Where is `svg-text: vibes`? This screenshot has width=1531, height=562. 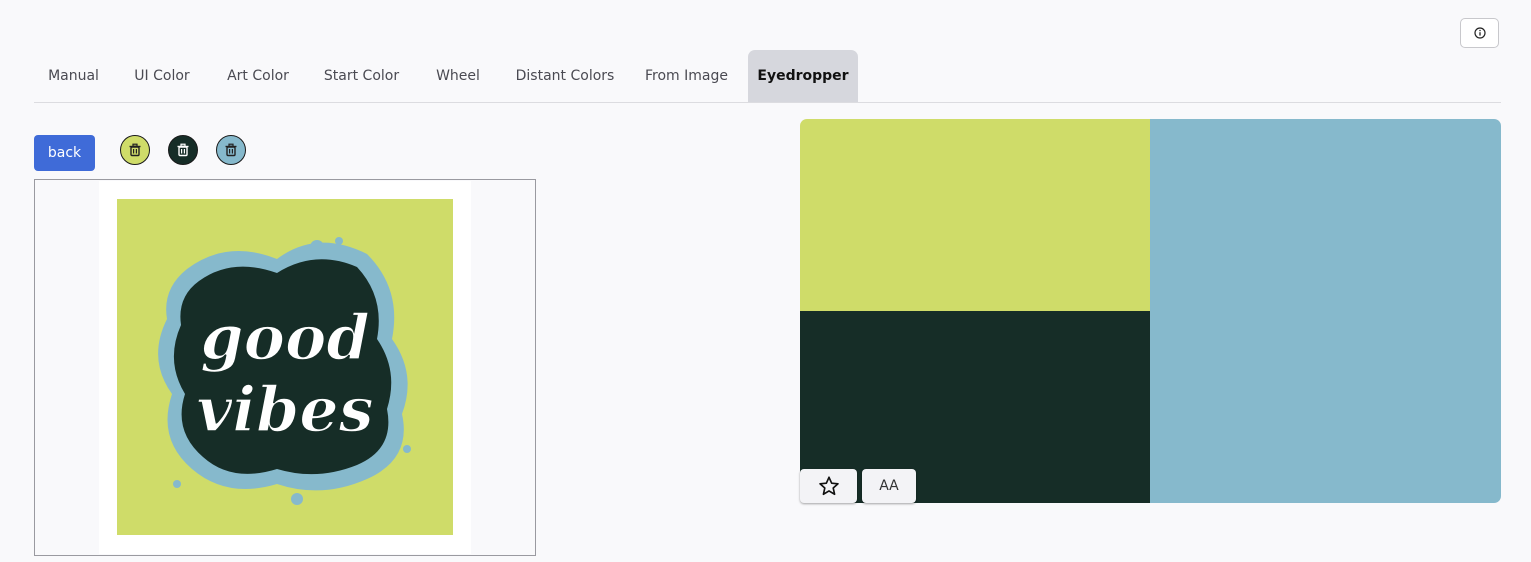
svg-text: vibes is located at coordinates (284, 409).